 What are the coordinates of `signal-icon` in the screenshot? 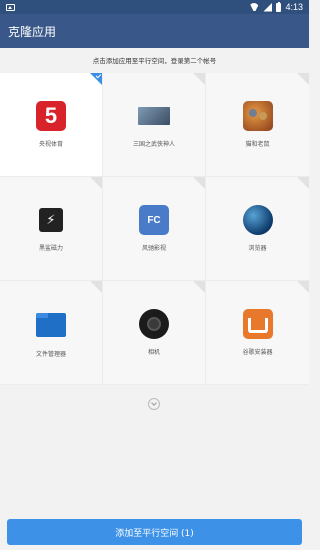 It's located at (268, 7).